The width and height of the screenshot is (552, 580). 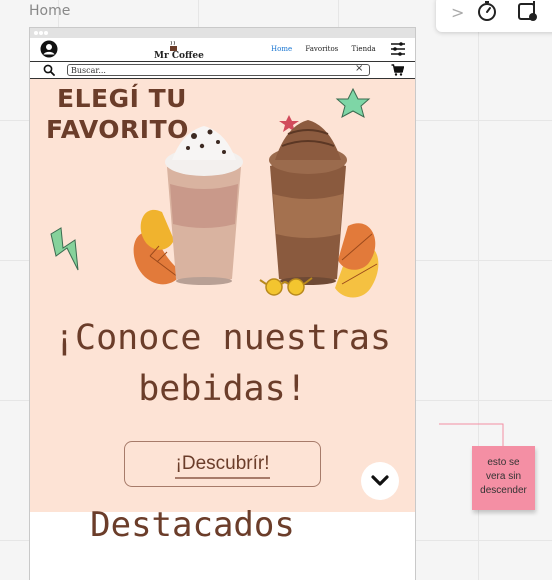 I want to click on canvas-toolbar: >, so click(x=494, y=16).